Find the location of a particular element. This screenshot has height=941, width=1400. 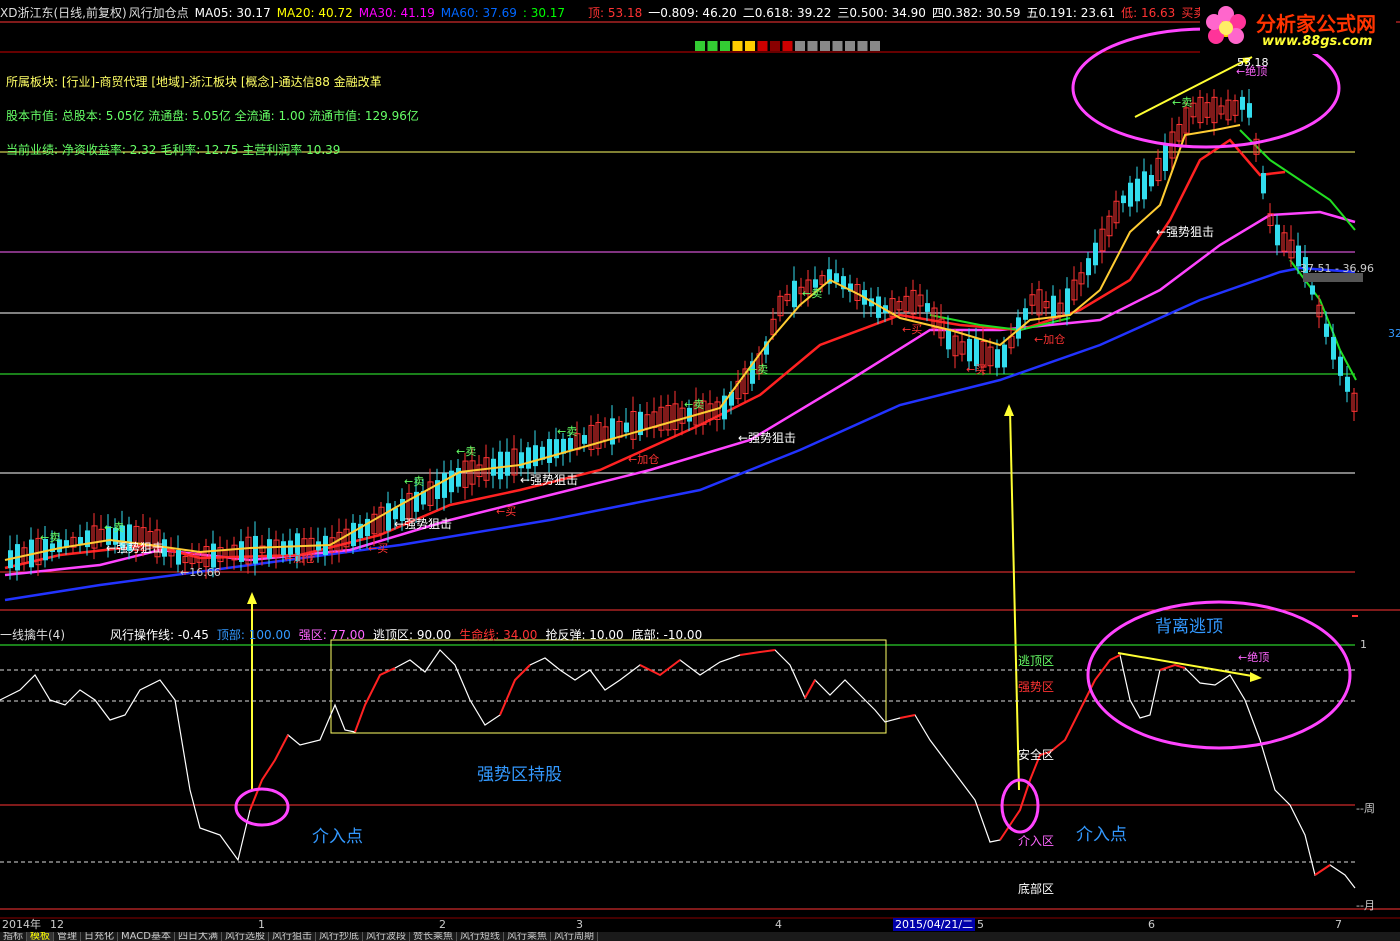

fib-level: 四0.382: 30.59 is located at coordinates (976, 13).